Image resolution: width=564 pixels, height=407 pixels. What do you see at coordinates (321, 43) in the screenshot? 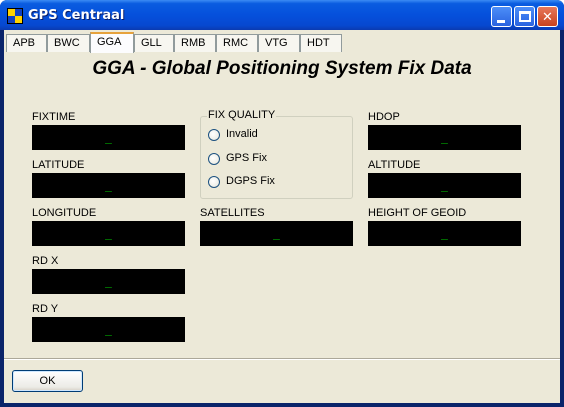
I see `tab-hdt: HDT` at bounding box center [321, 43].